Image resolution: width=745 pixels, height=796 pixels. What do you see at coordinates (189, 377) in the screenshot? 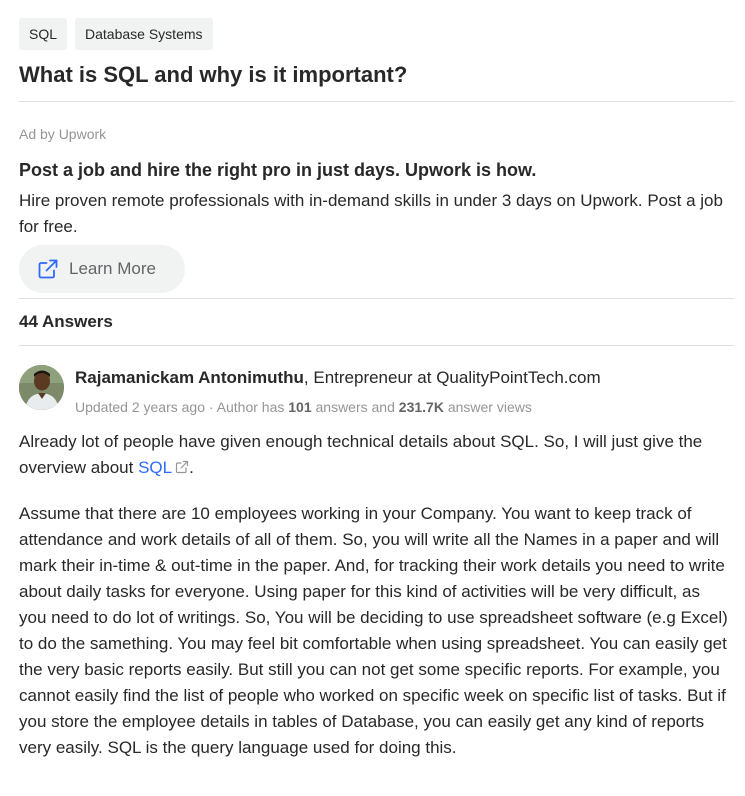
I see `author-name: Rajamanickam Antonimuthu` at bounding box center [189, 377].